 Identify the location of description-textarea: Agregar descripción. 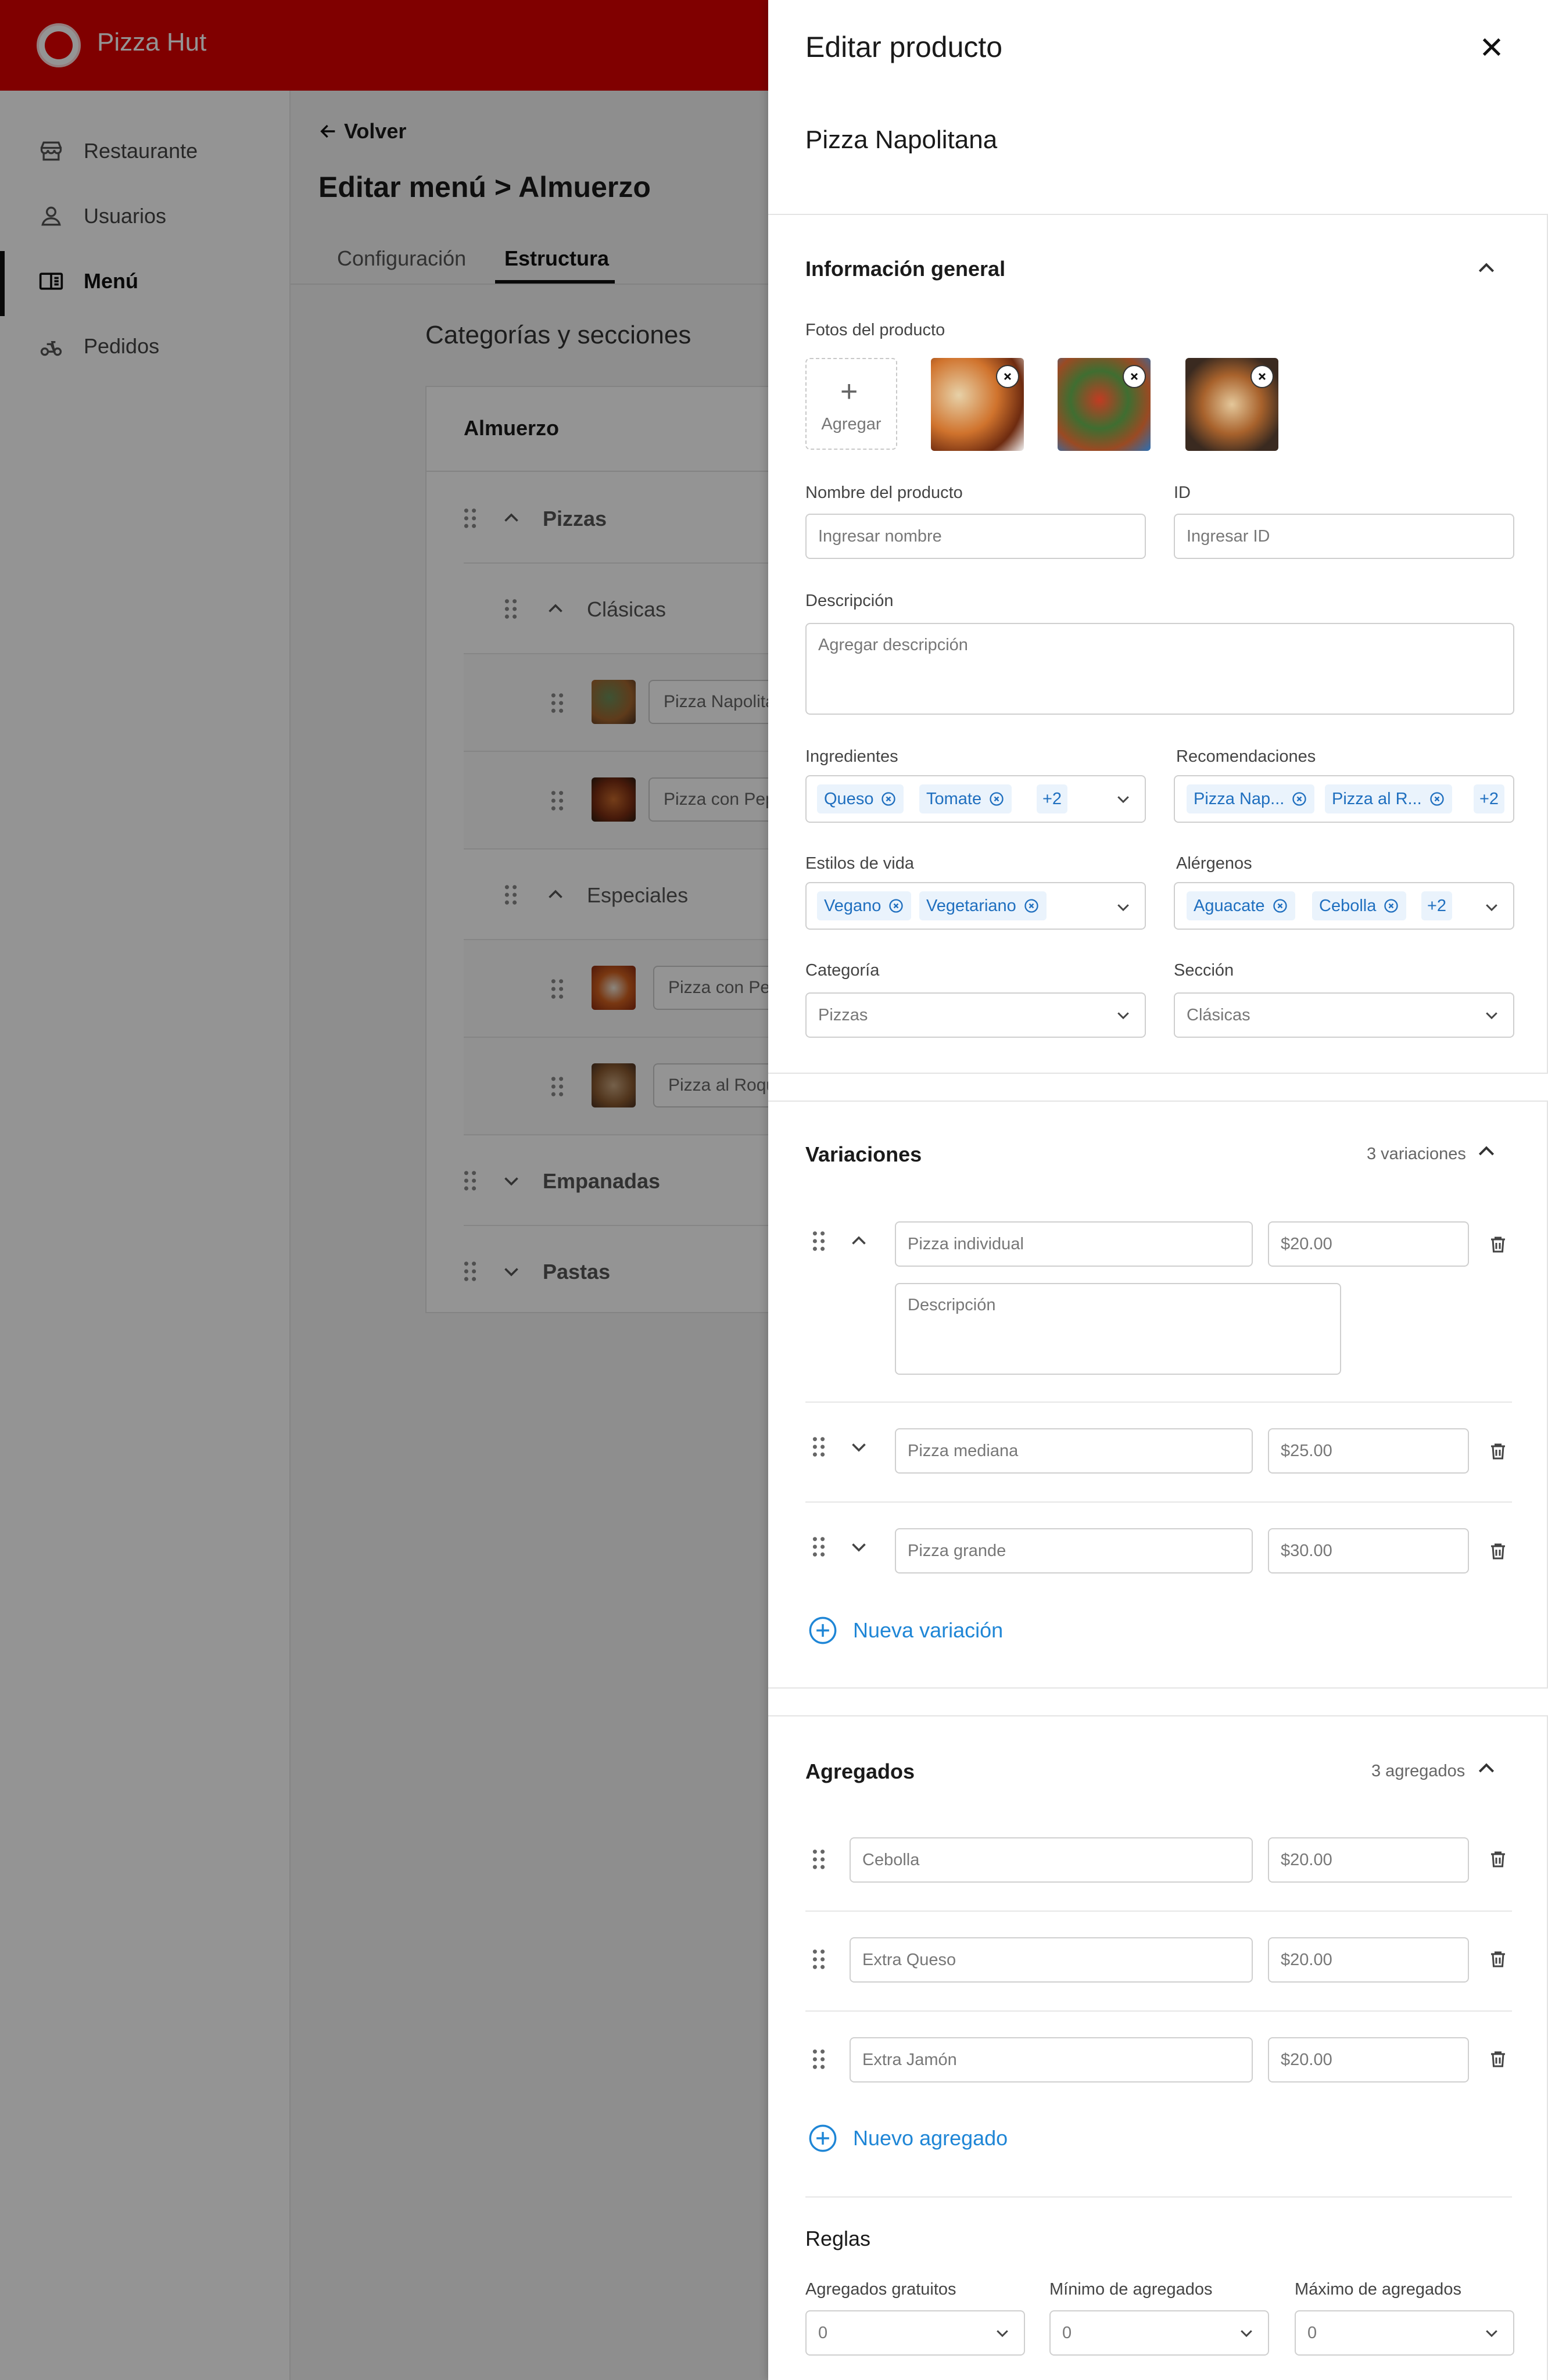
(1159, 669).